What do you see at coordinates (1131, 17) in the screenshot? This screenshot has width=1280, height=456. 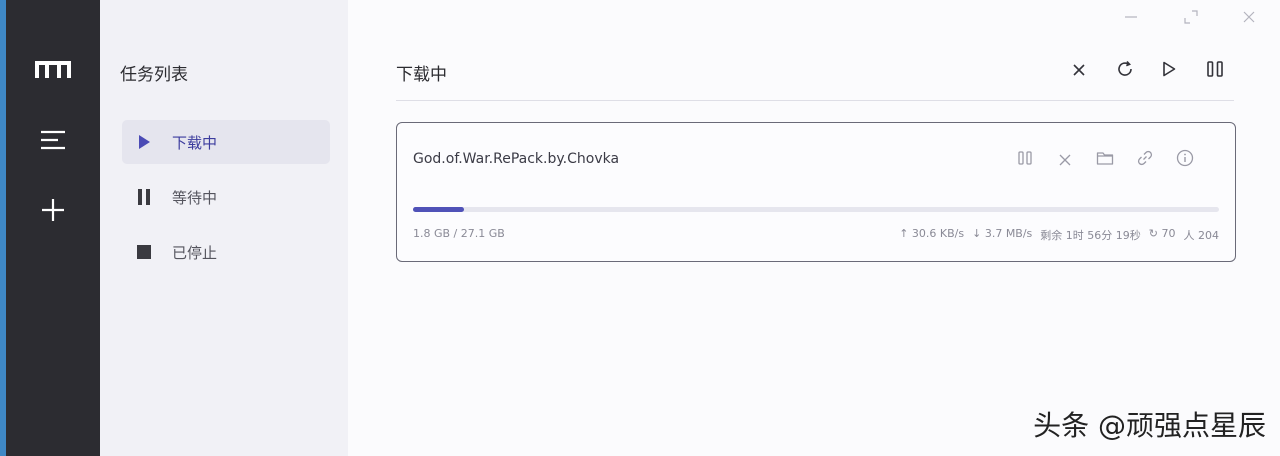 I see `minimize-icon` at bounding box center [1131, 17].